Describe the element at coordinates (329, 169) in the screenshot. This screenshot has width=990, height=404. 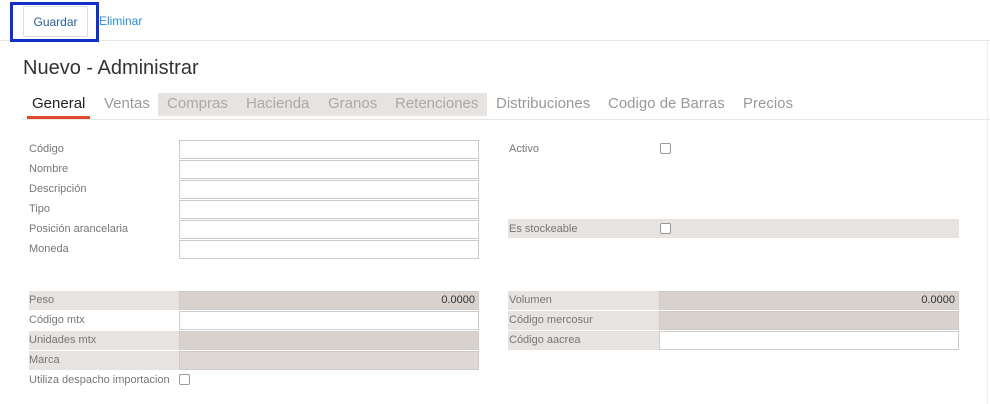
I see `nombre-field` at that location.